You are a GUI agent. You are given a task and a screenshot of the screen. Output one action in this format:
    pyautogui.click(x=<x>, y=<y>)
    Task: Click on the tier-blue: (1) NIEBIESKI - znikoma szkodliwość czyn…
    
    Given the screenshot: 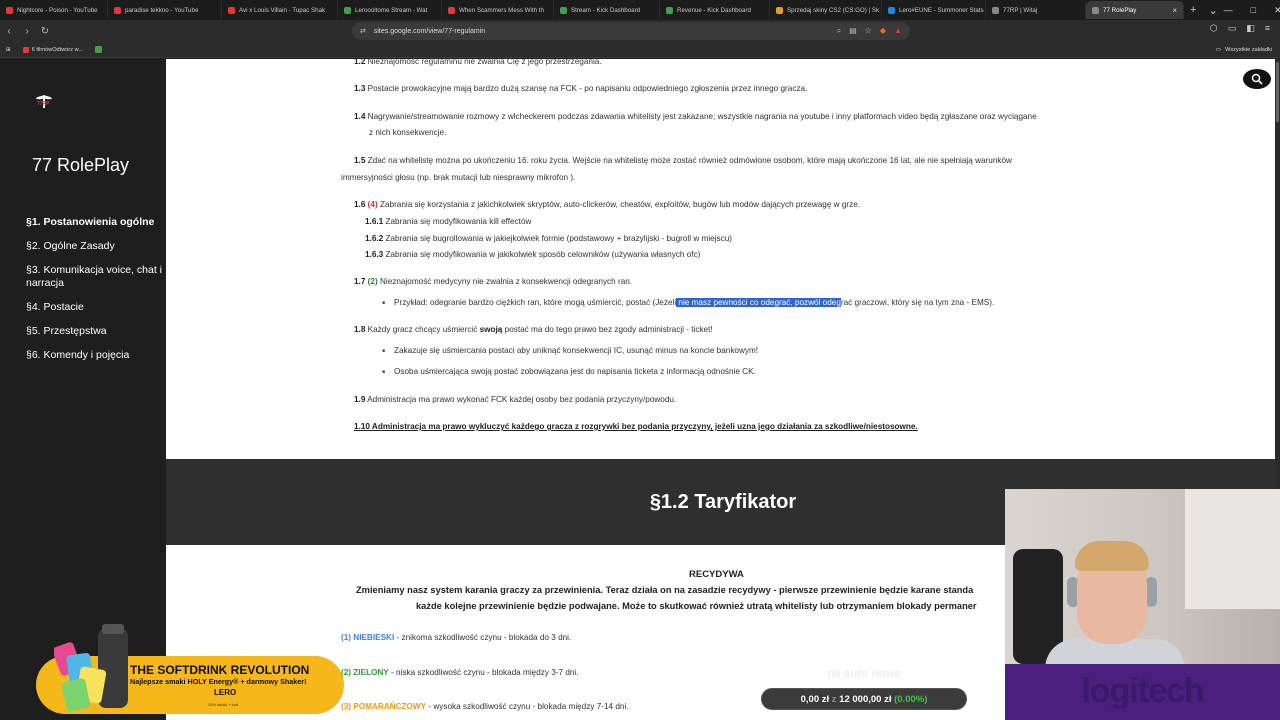 What is the action you would take?
    pyautogui.click(x=456, y=637)
    